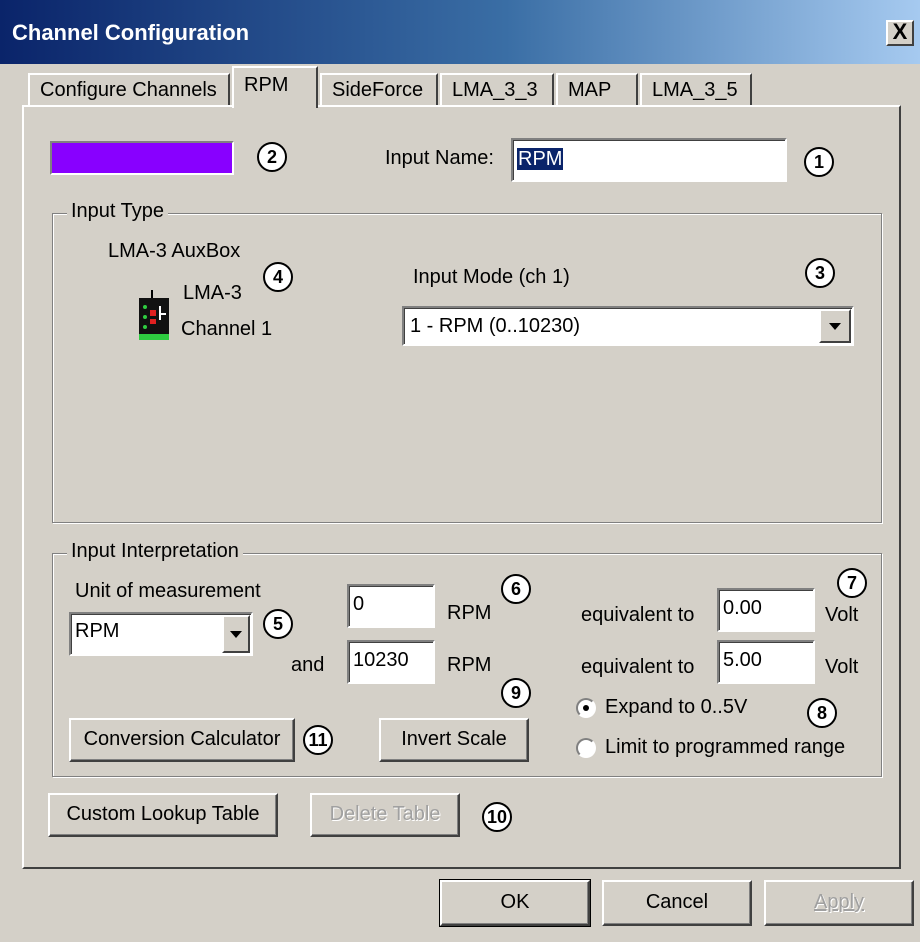  Describe the element at coordinates (97, 631) in the screenshot. I see `unit-of-measurement-value: RPM` at that location.